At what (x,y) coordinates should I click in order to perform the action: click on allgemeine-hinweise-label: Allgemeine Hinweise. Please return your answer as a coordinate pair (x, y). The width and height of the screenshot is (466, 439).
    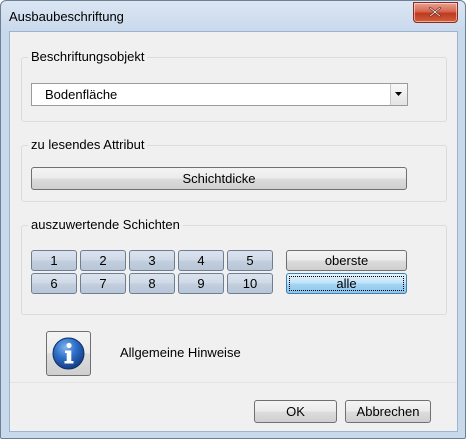
    Looking at the image, I should click on (180, 352).